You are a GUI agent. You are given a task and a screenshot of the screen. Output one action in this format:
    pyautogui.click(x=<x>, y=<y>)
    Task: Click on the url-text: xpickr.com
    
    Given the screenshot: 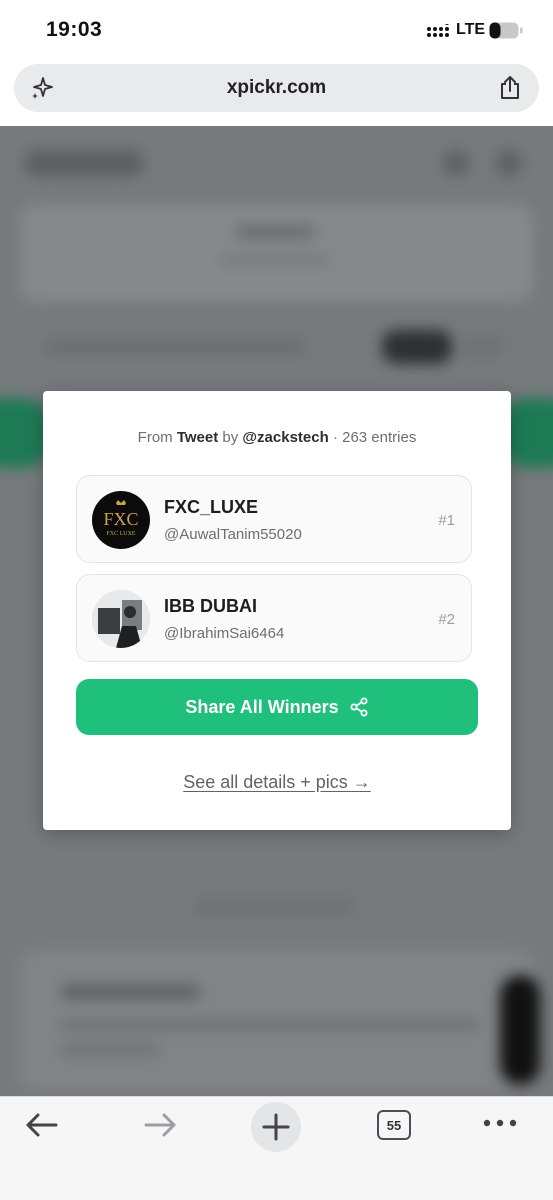 What is the action you would take?
    pyautogui.click(x=276, y=88)
    